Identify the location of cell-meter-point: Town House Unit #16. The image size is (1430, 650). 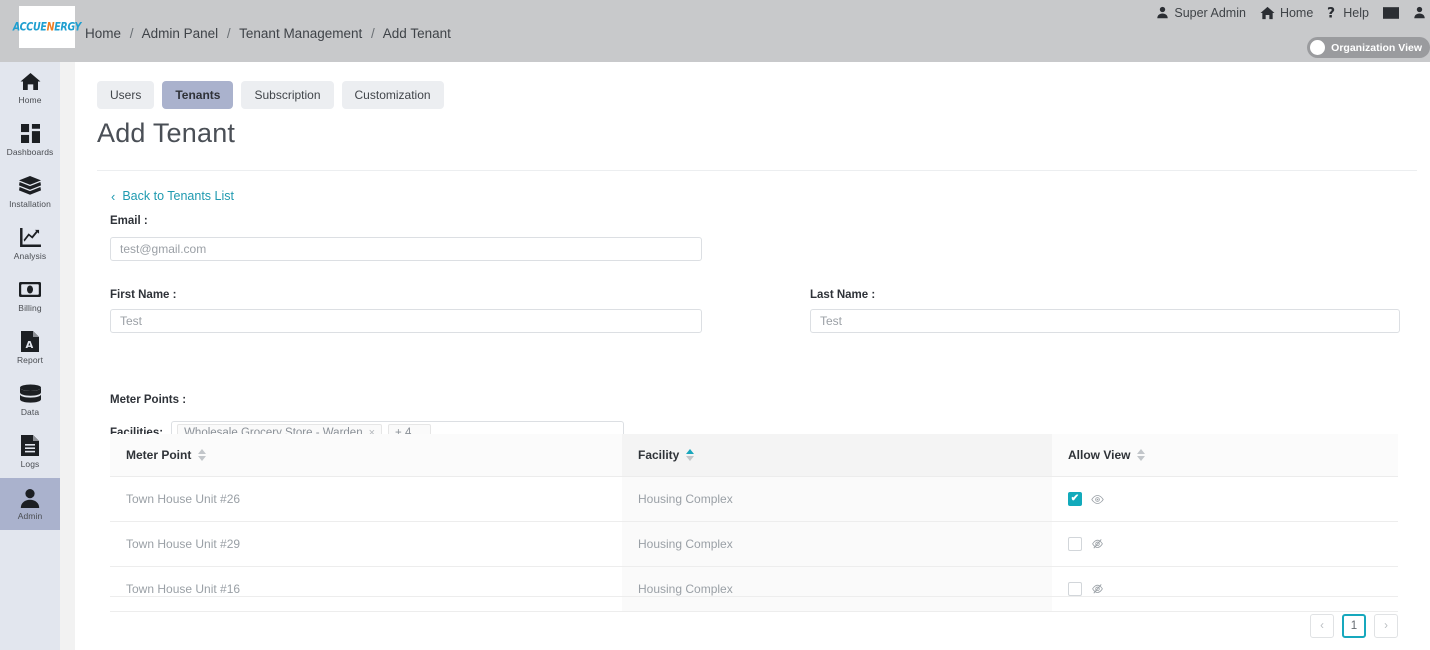
(366, 589).